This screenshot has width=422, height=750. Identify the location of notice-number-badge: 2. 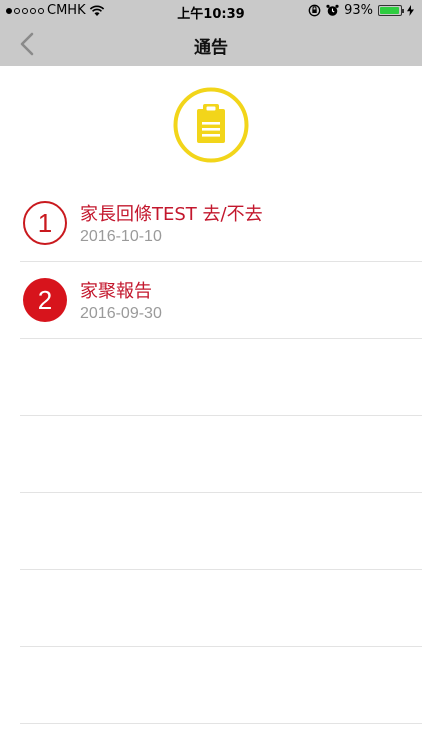
(45, 300).